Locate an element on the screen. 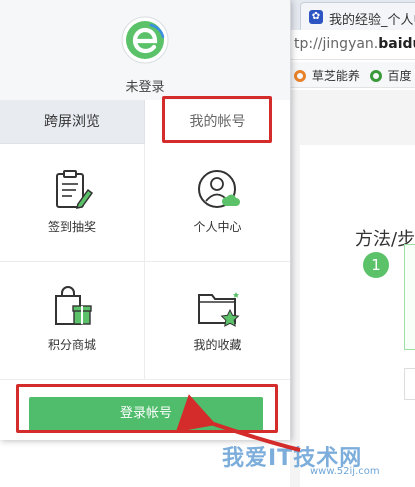  grid-item-points-mall: 积分商城 is located at coordinates (72, 321).